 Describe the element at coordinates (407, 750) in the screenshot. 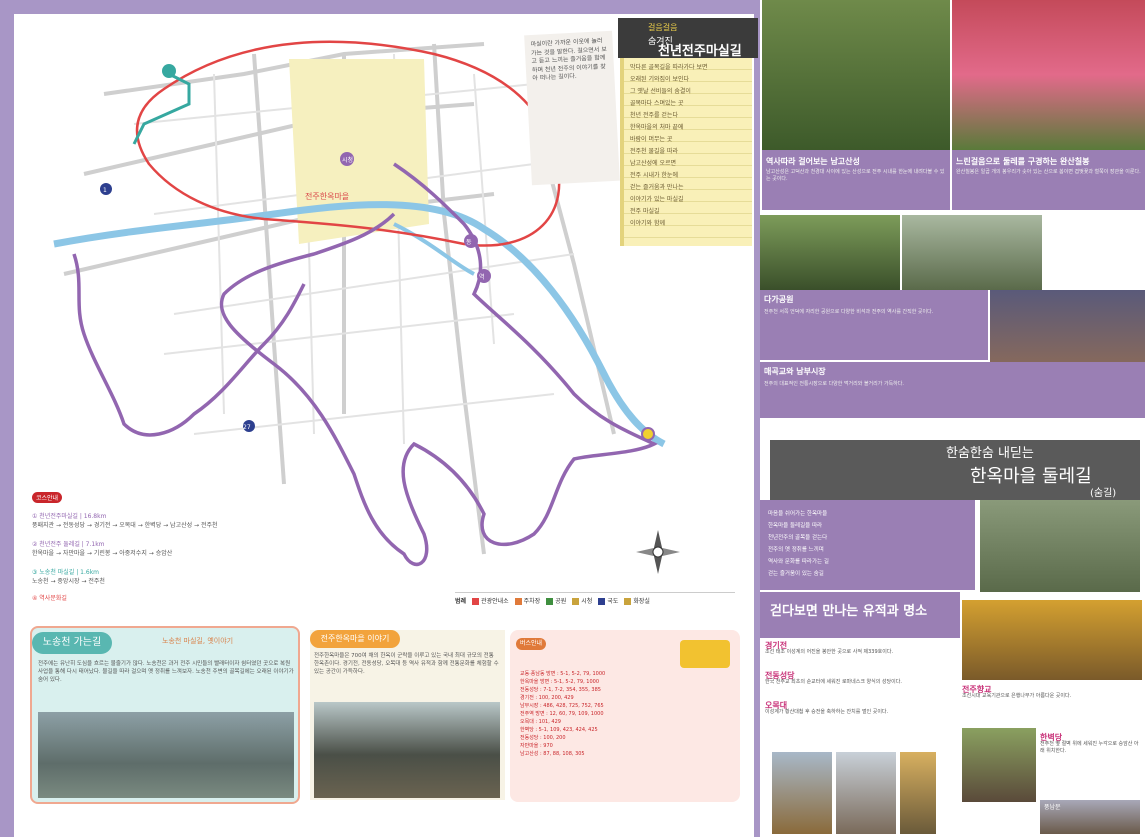

I see `hanok-roofs-photo` at that location.